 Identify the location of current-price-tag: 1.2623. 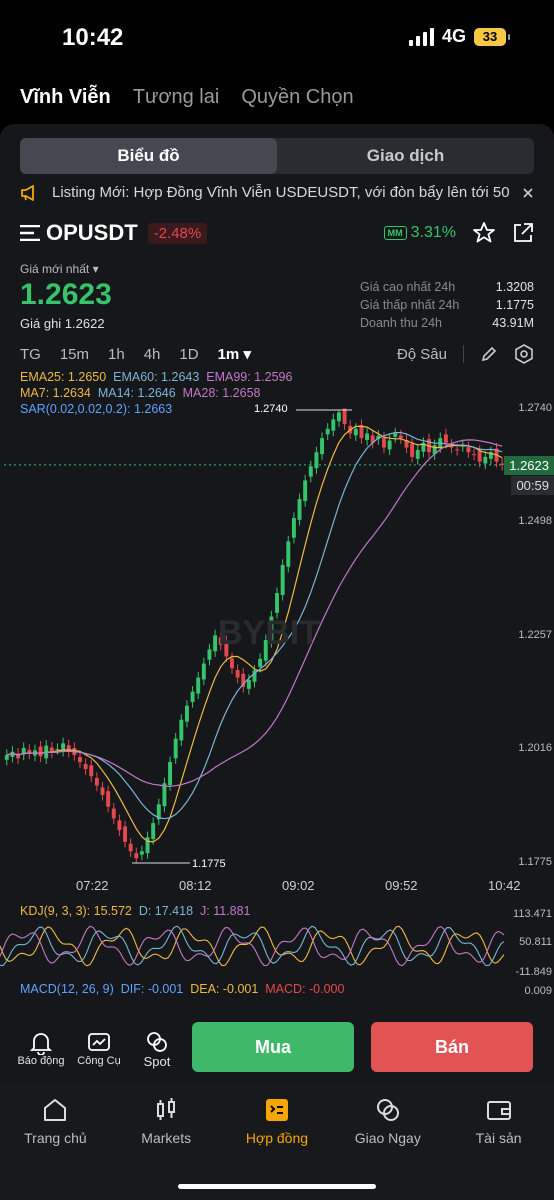
(529, 465).